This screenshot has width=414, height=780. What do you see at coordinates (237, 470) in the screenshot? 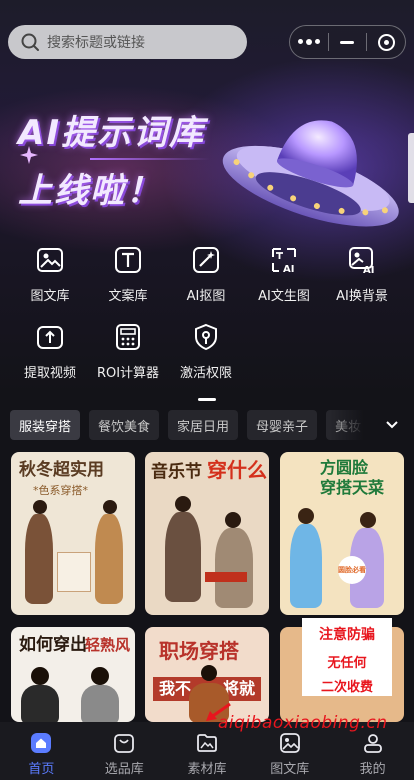
I see `card-title-highlight: 穿什么` at bounding box center [237, 470].